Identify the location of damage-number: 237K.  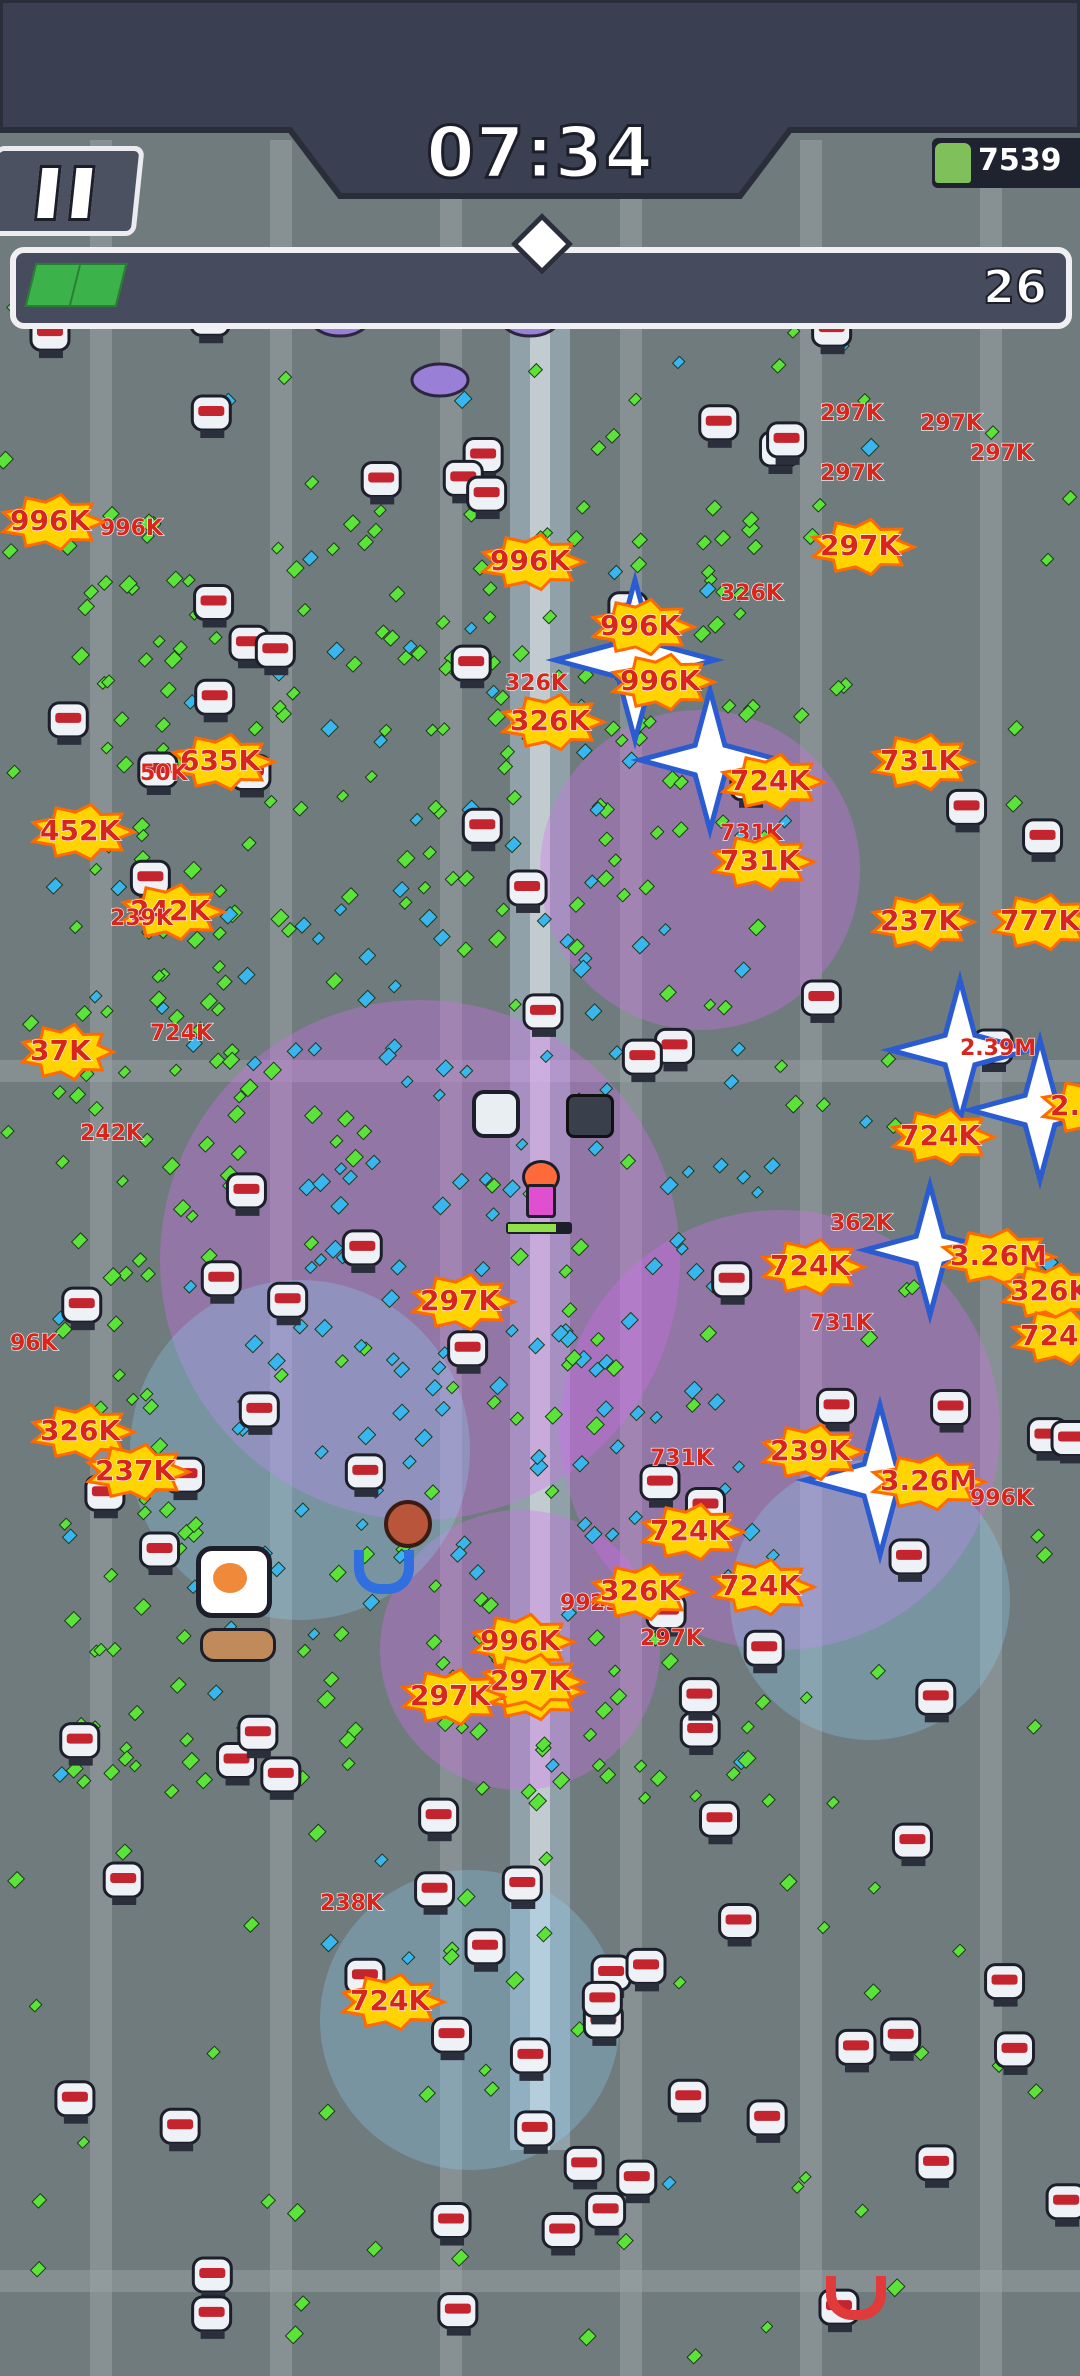
(135, 1470).